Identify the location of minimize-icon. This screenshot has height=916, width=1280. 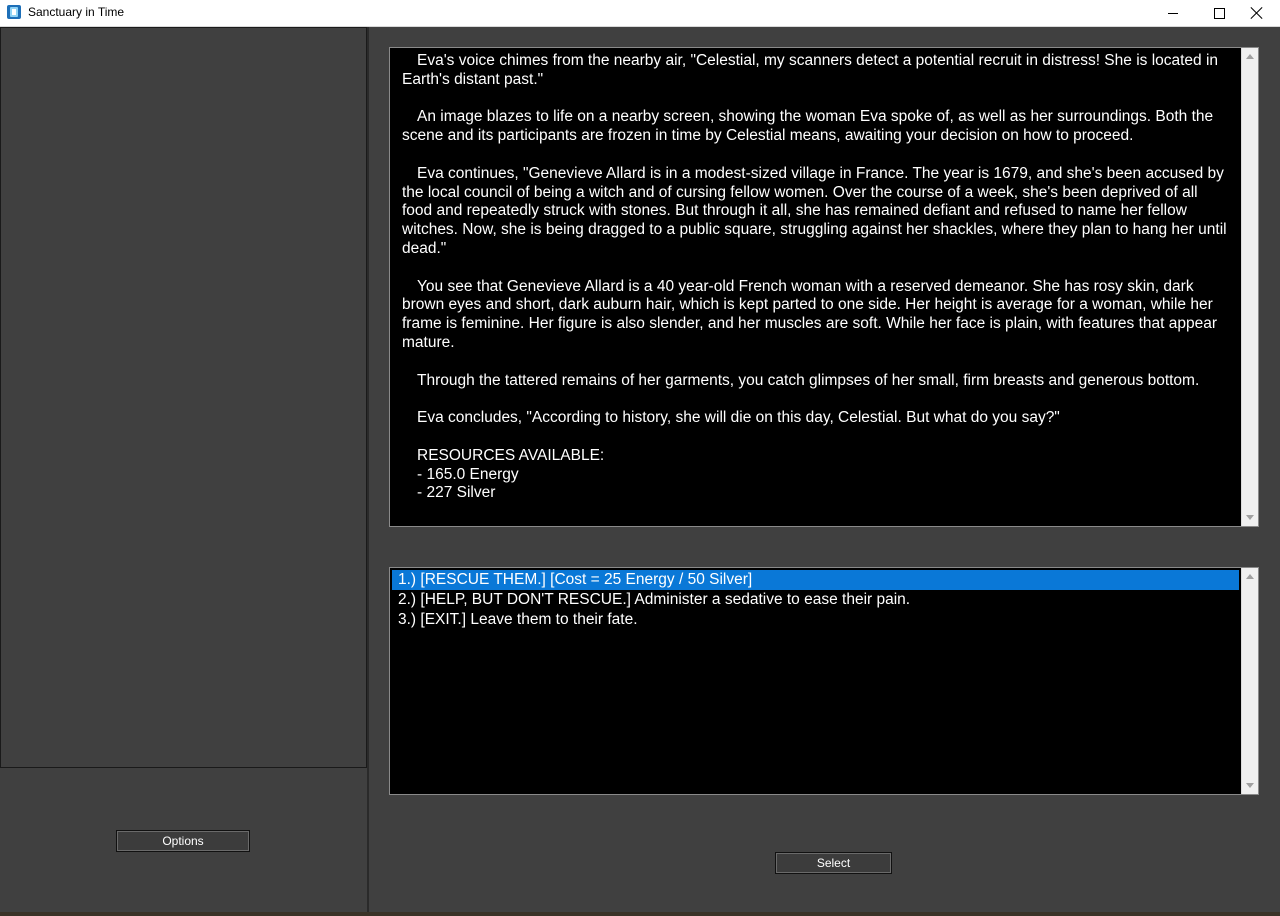
(1173, 13).